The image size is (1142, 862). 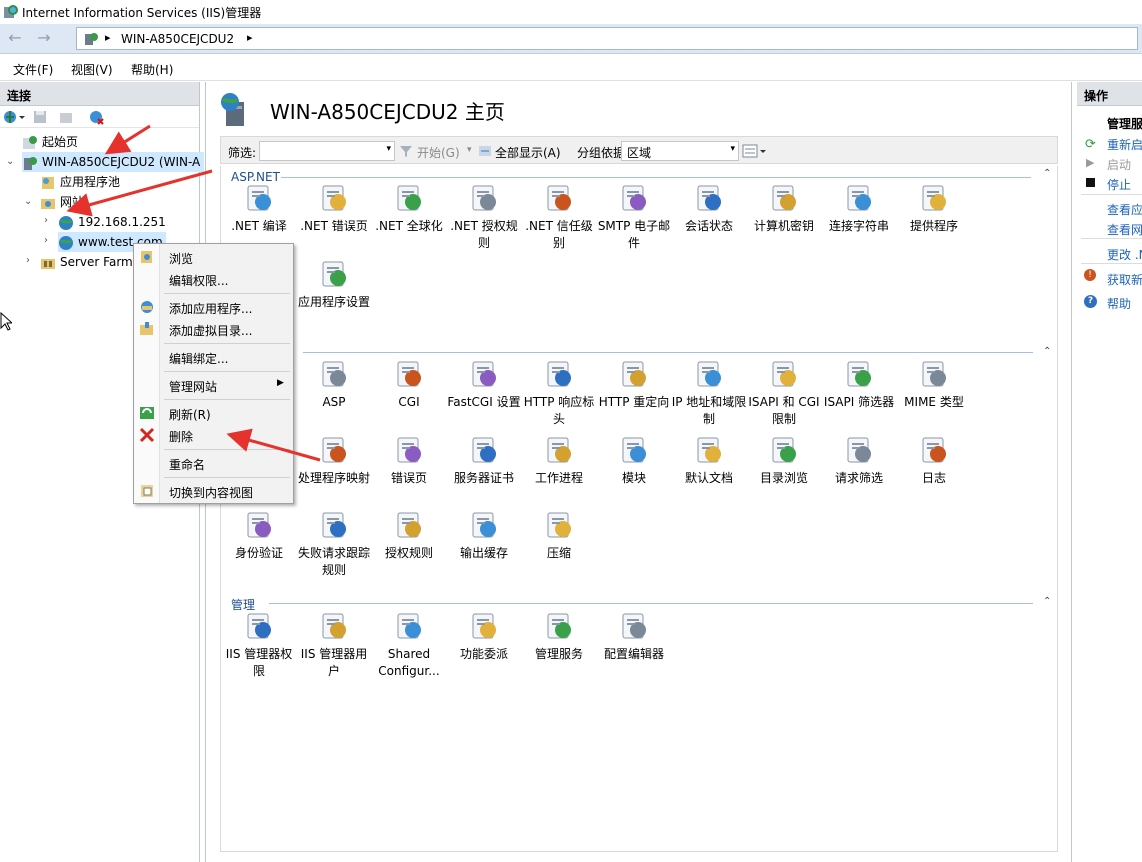 What do you see at coordinates (152, 69) in the screenshot?
I see `menu-help: 帮助(H)` at bounding box center [152, 69].